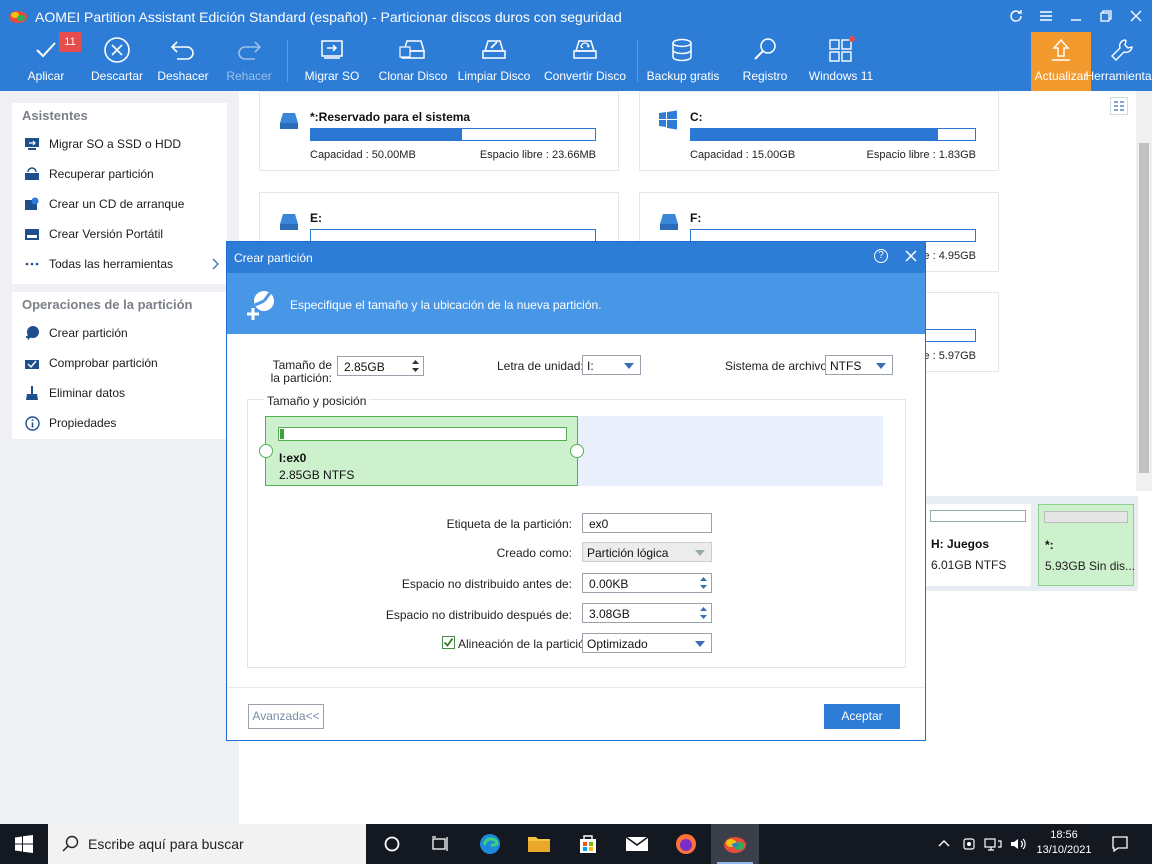 Image resolution: width=1152 pixels, height=864 pixels. What do you see at coordinates (32, 393) in the screenshot?
I see `wipe-data-icon` at bounding box center [32, 393].